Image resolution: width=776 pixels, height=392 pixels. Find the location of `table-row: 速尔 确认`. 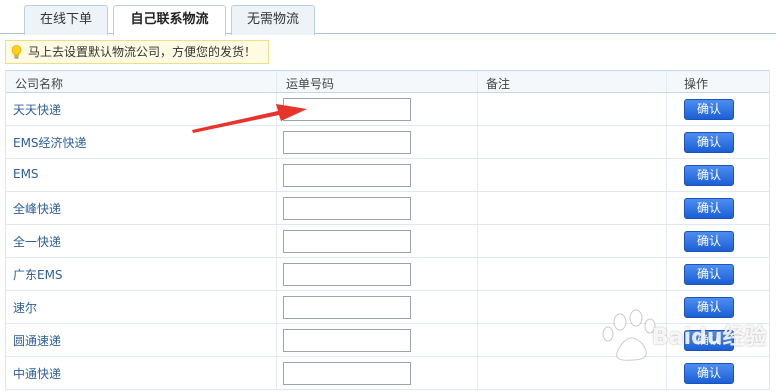

table-row: 速尔 确认 is located at coordinates (387, 307).